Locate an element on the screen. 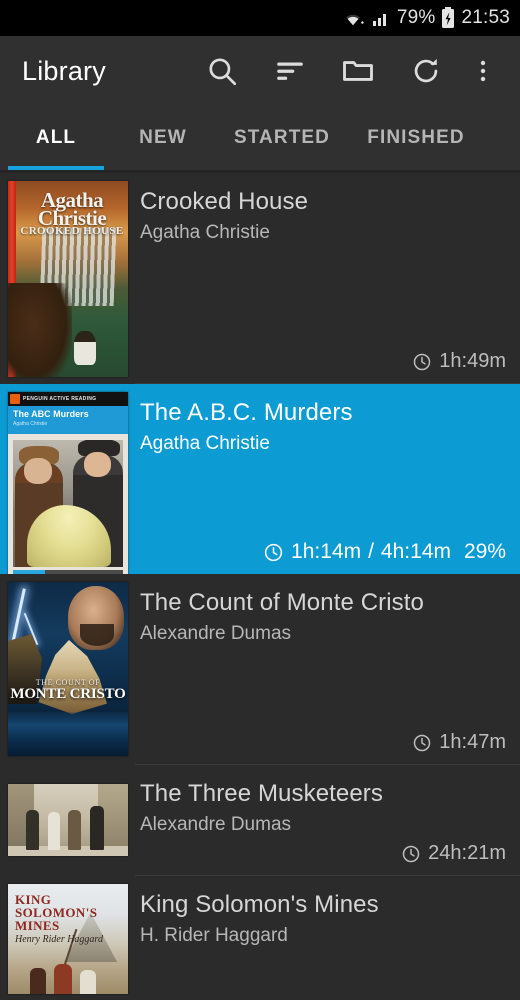  cover-title-line2: CROOKED HOUSE is located at coordinates (72, 231).